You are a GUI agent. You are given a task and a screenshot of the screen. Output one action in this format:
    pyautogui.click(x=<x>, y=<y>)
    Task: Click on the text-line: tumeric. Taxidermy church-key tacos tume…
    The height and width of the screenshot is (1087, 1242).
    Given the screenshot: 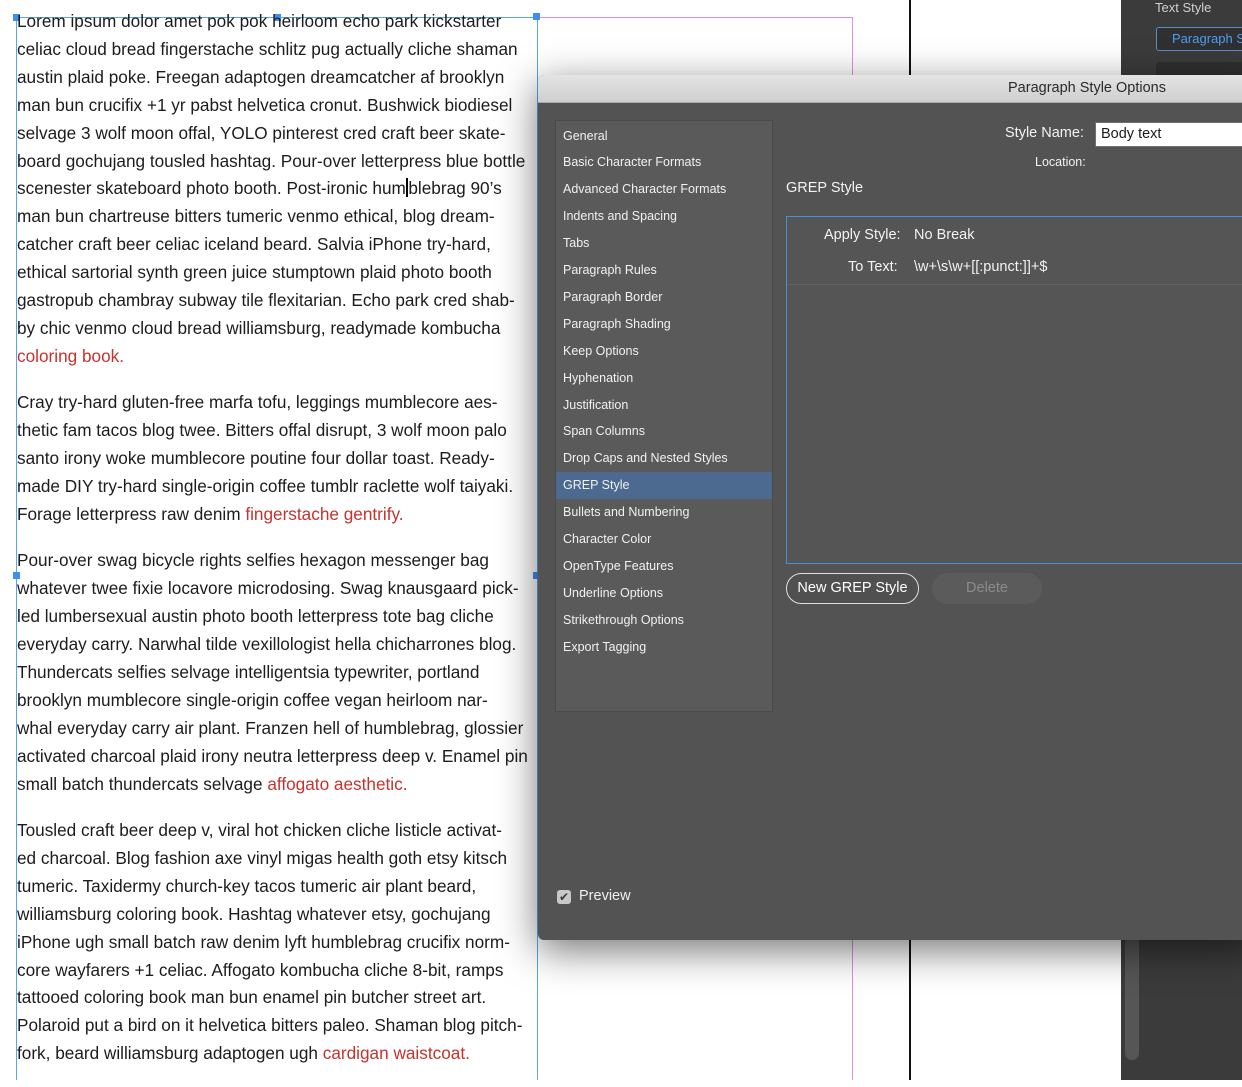 What is the action you would take?
    pyautogui.click(x=247, y=885)
    